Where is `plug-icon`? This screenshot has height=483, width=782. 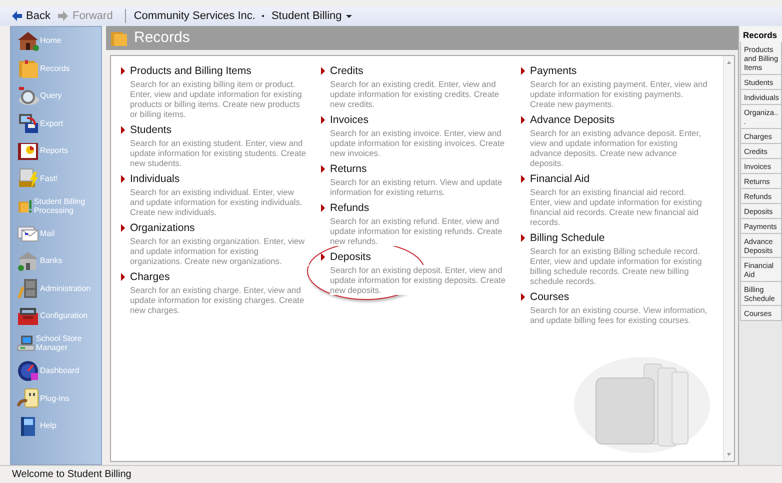
plug-icon is located at coordinates (28, 398).